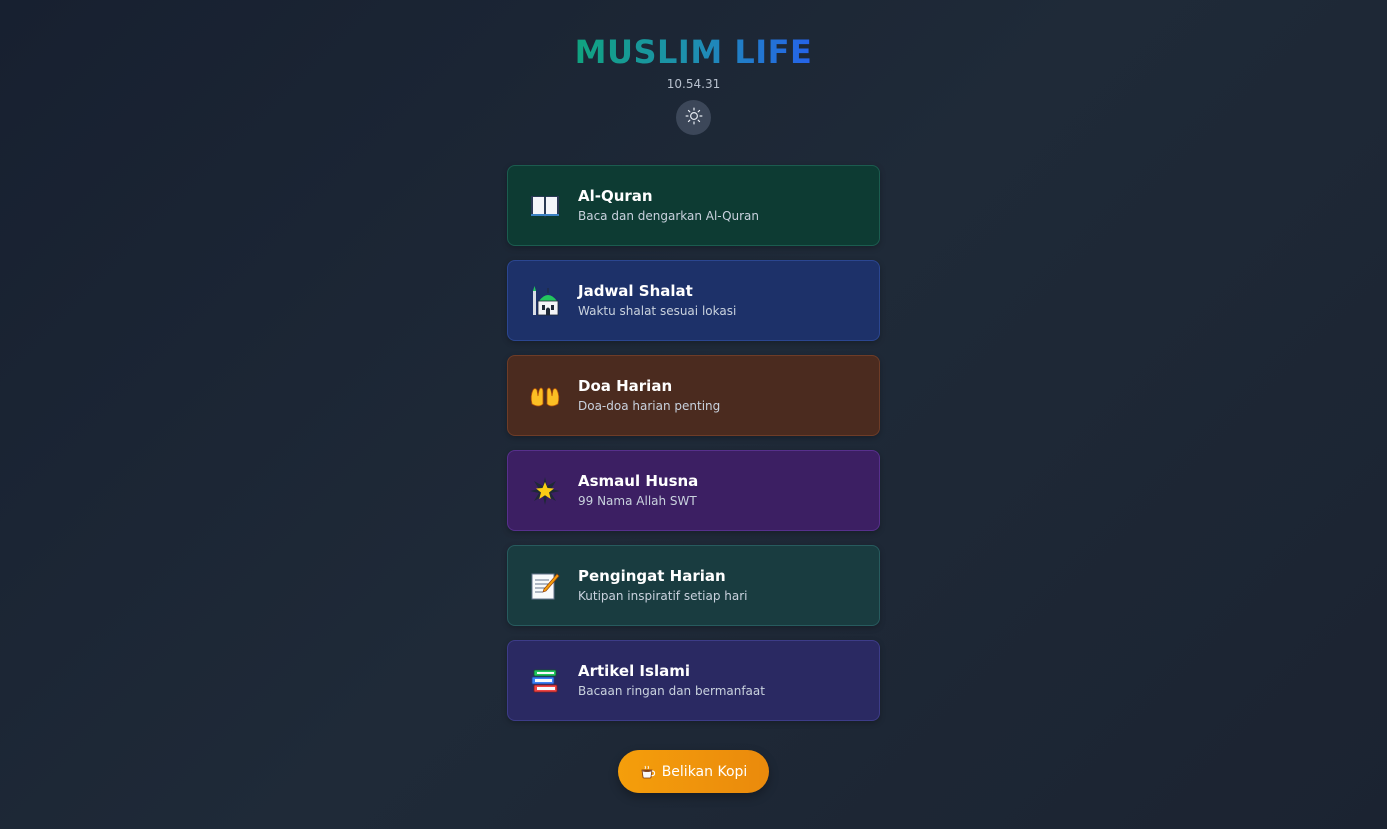 The image size is (1387, 829). What do you see at coordinates (704, 771) in the screenshot?
I see `buy-coffee-label: Belikan Kopi` at bounding box center [704, 771].